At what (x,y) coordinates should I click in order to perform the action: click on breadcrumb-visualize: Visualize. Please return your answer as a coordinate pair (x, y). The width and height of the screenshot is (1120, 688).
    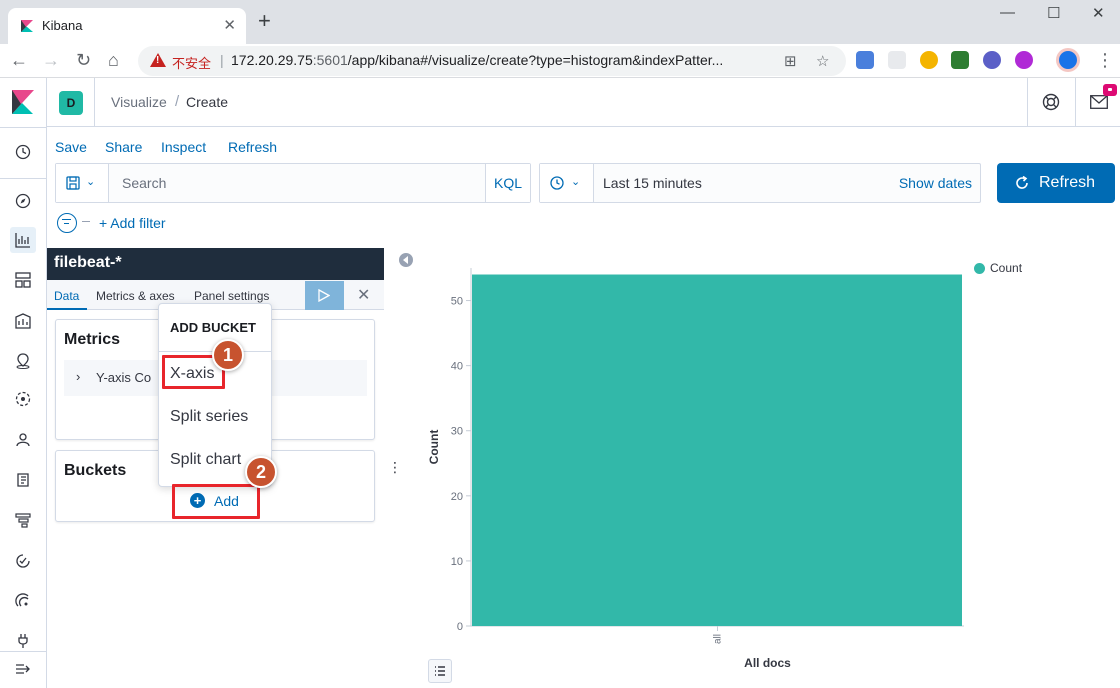
    Looking at the image, I should click on (139, 102).